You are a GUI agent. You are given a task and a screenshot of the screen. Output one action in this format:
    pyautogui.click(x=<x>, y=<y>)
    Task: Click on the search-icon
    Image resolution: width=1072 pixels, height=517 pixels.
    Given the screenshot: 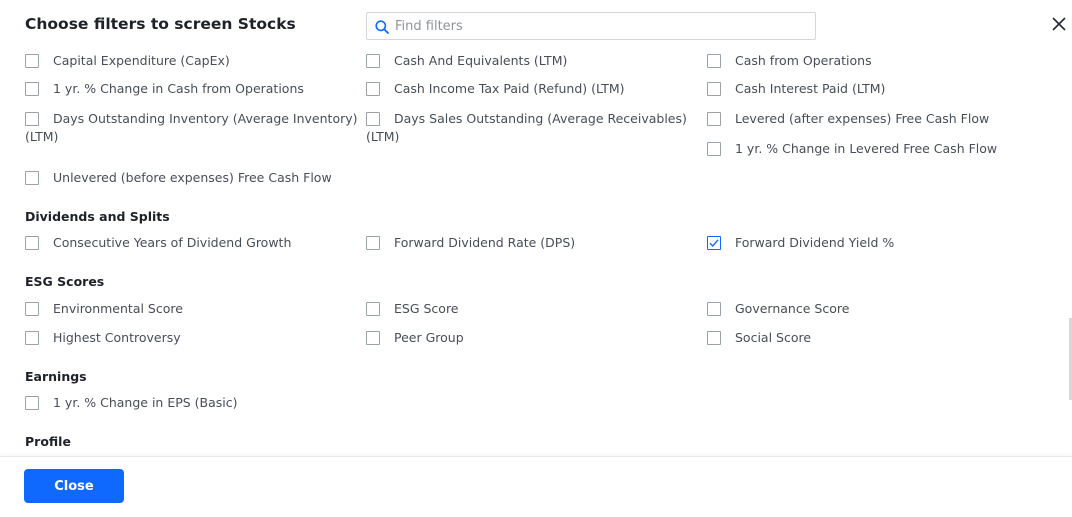 What is the action you would take?
    pyautogui.click(x=382, y=27)
    